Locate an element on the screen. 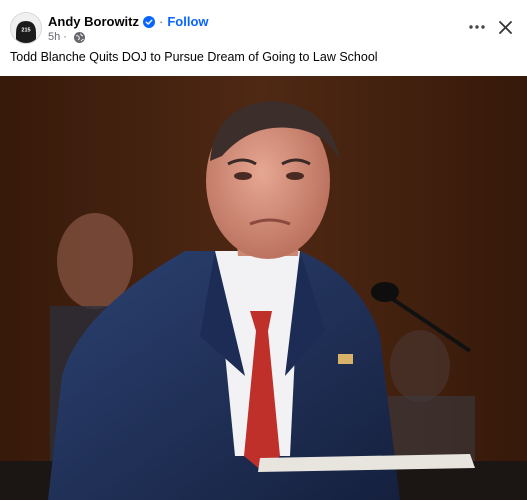 This screenshot has width=527, height=500. more-options-button is located at coordinates (477, 27).